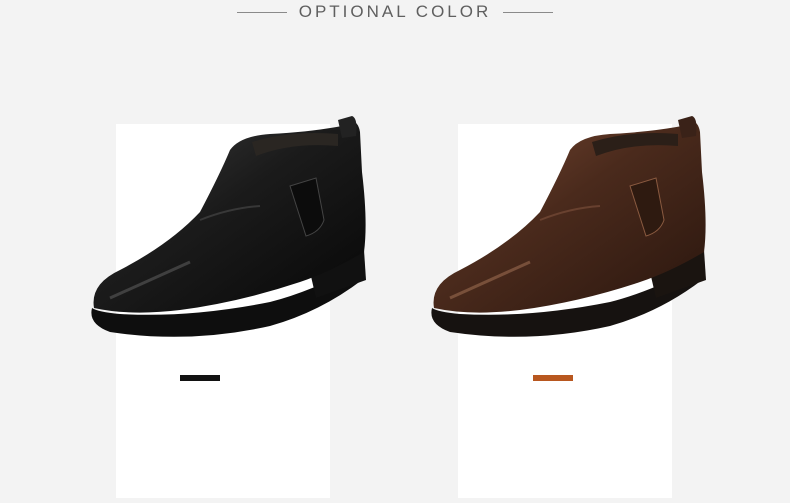 Image resolution: width=790 pixels, height=503 pixels. What do you see at coordinates (261, 12) in the screenshot?
I see `header-left-rule` at bounding box center [261, 12].